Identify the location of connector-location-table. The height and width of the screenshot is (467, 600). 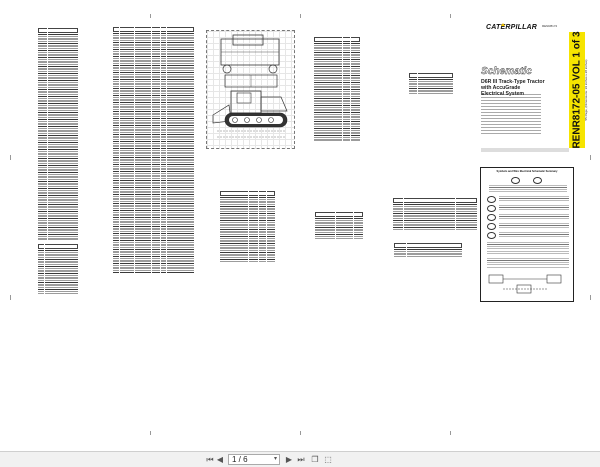
(58, 269).